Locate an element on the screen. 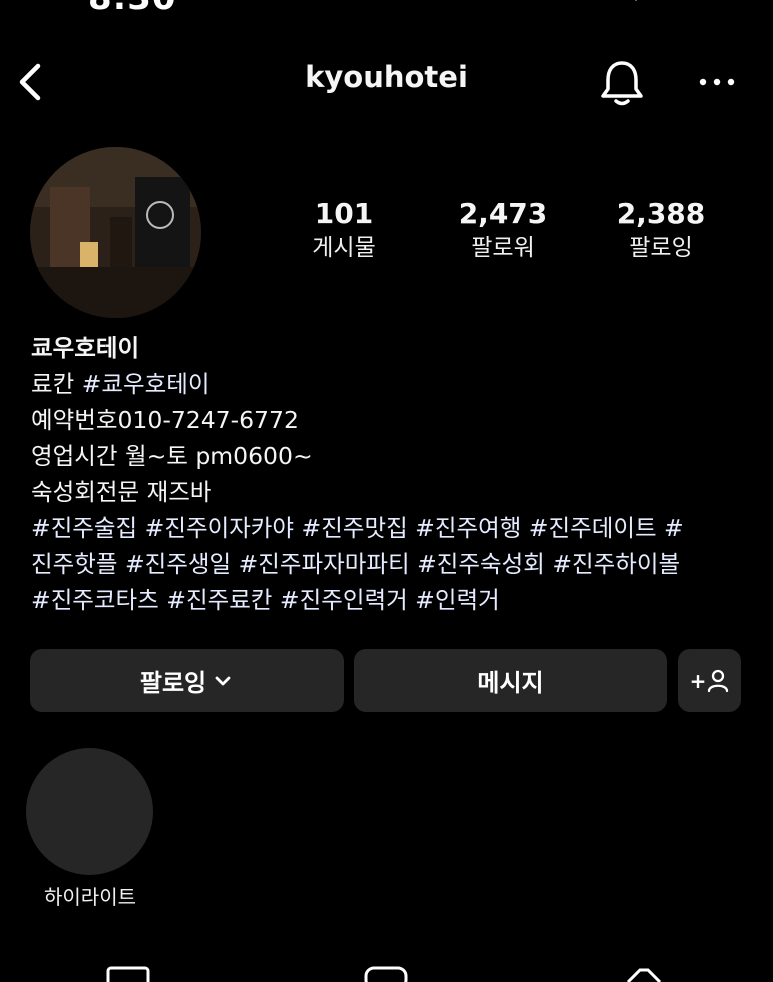 The width and height of the screenshot is (773, 982). profile-avatar is located at coordinates (115, 232).